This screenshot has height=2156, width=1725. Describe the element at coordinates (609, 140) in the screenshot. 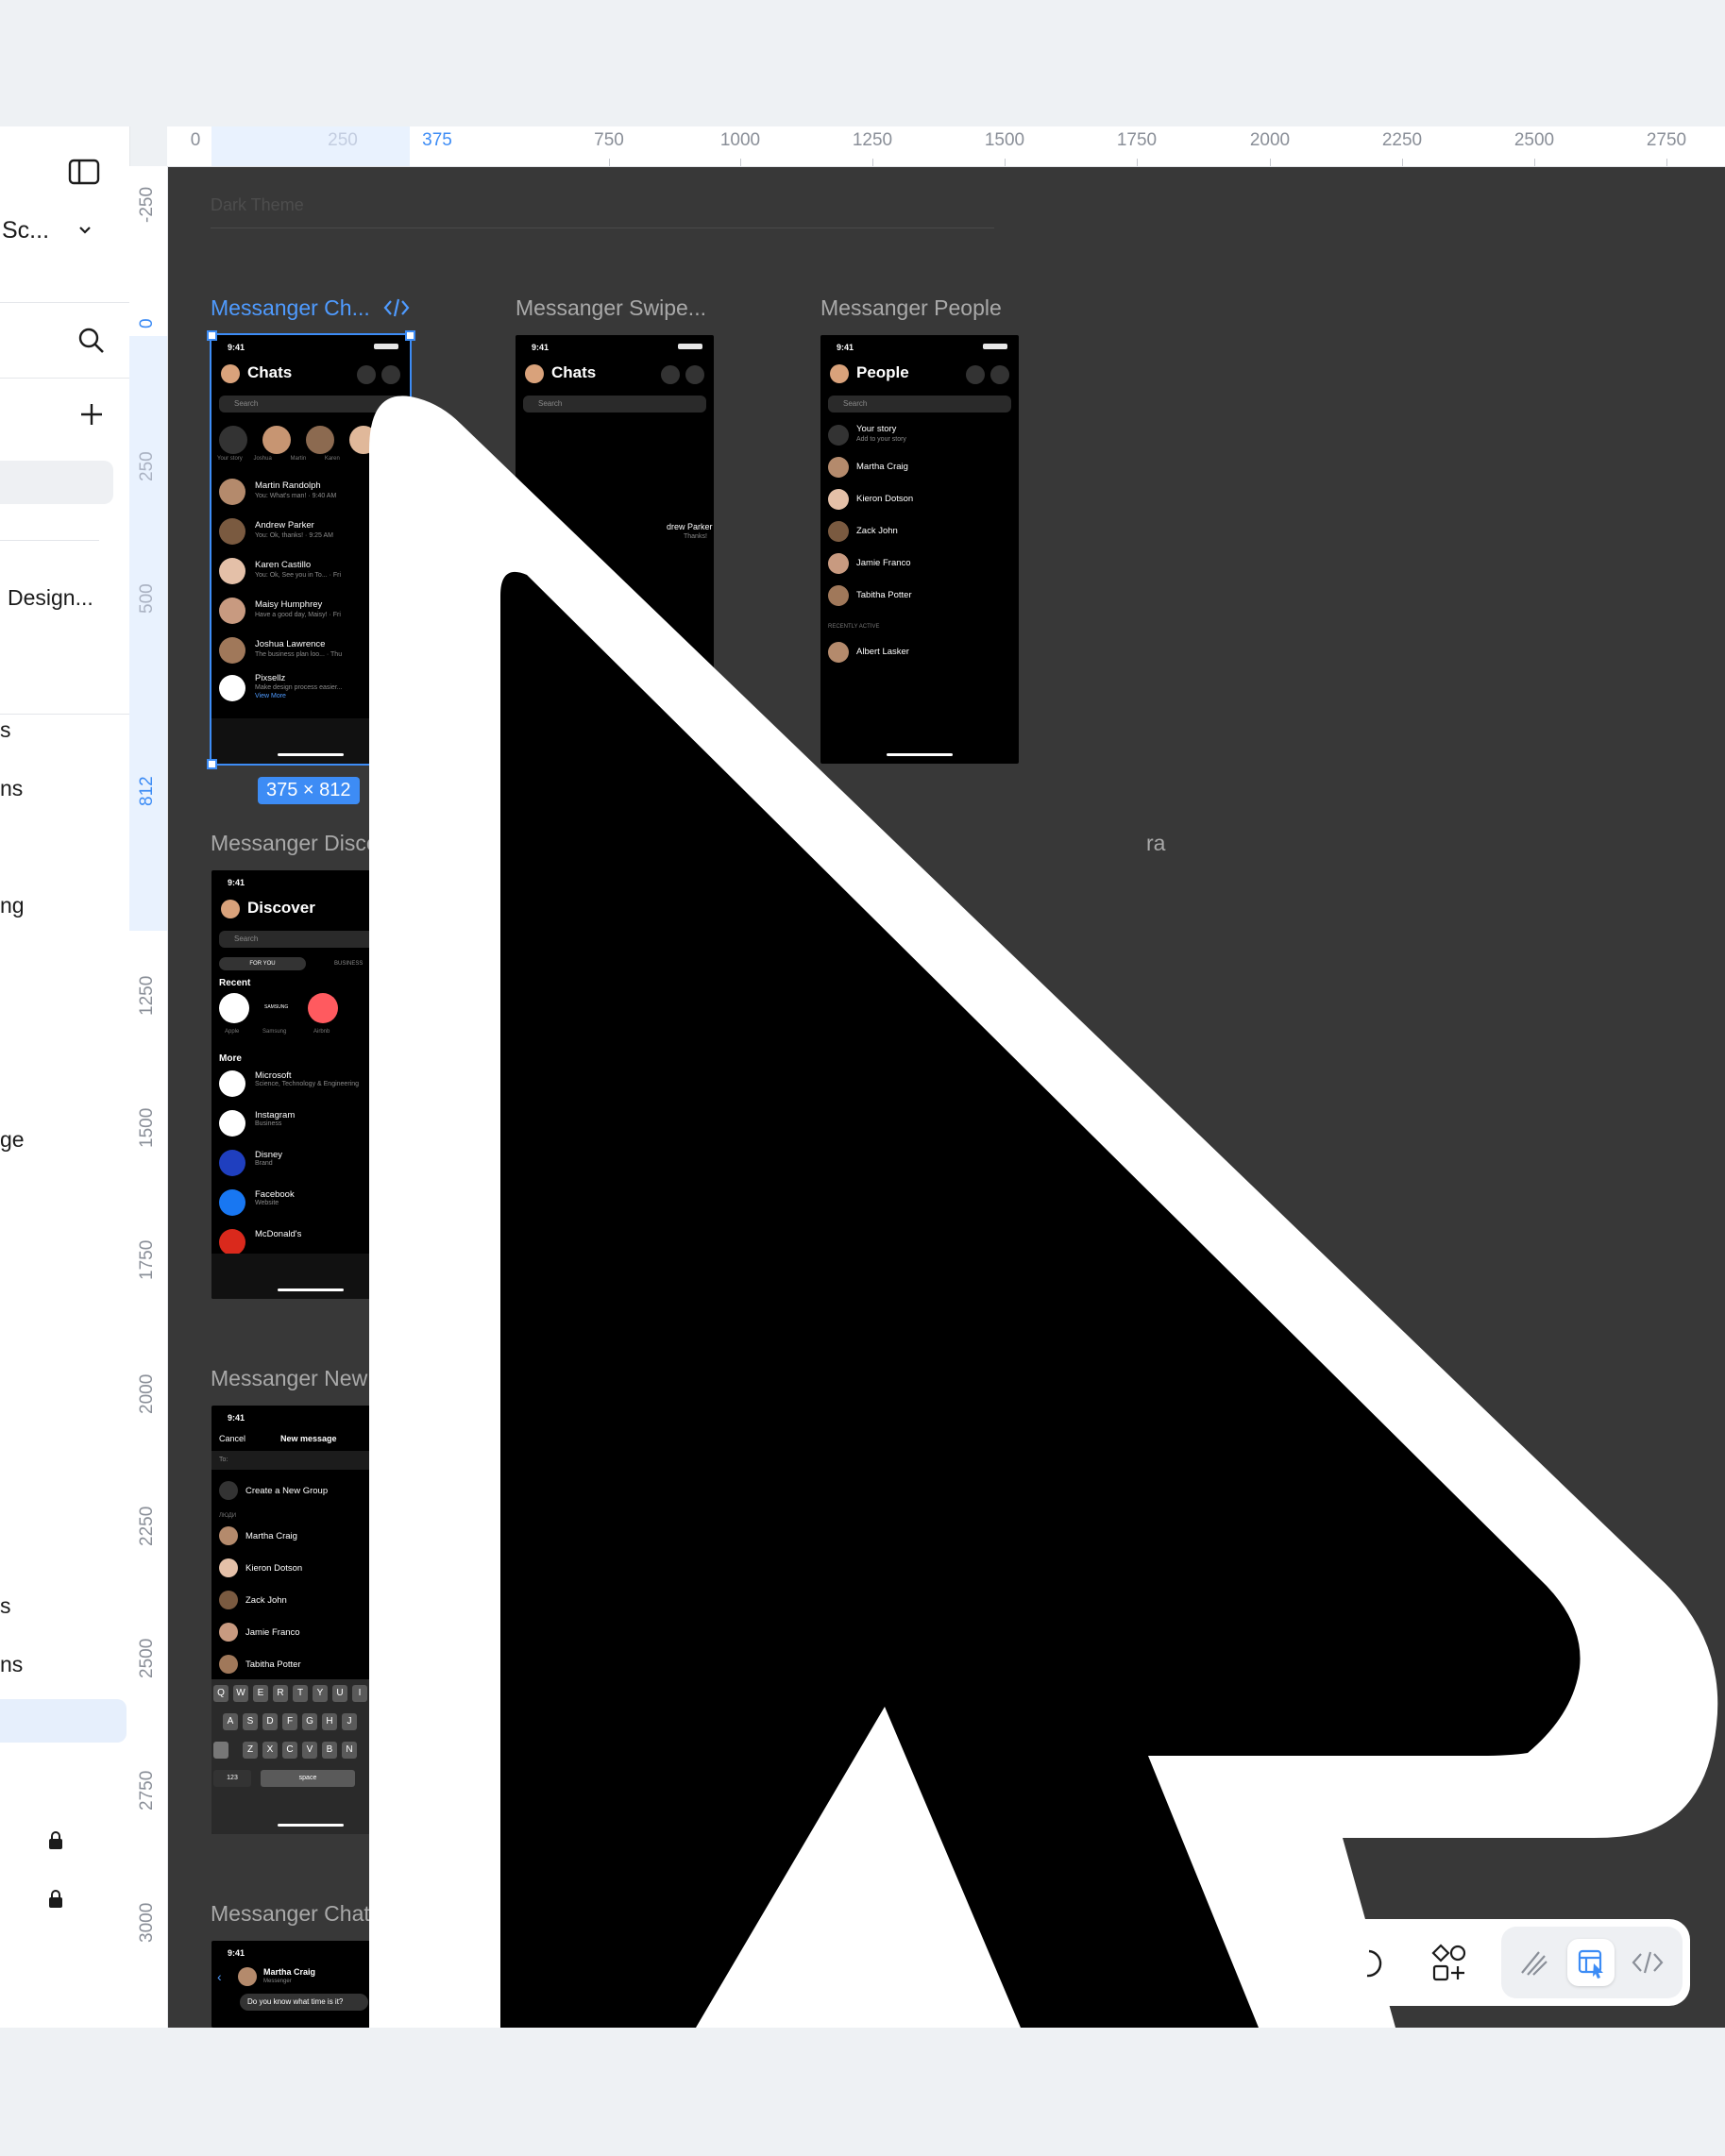

I see `ruler-label: 750` at that location.